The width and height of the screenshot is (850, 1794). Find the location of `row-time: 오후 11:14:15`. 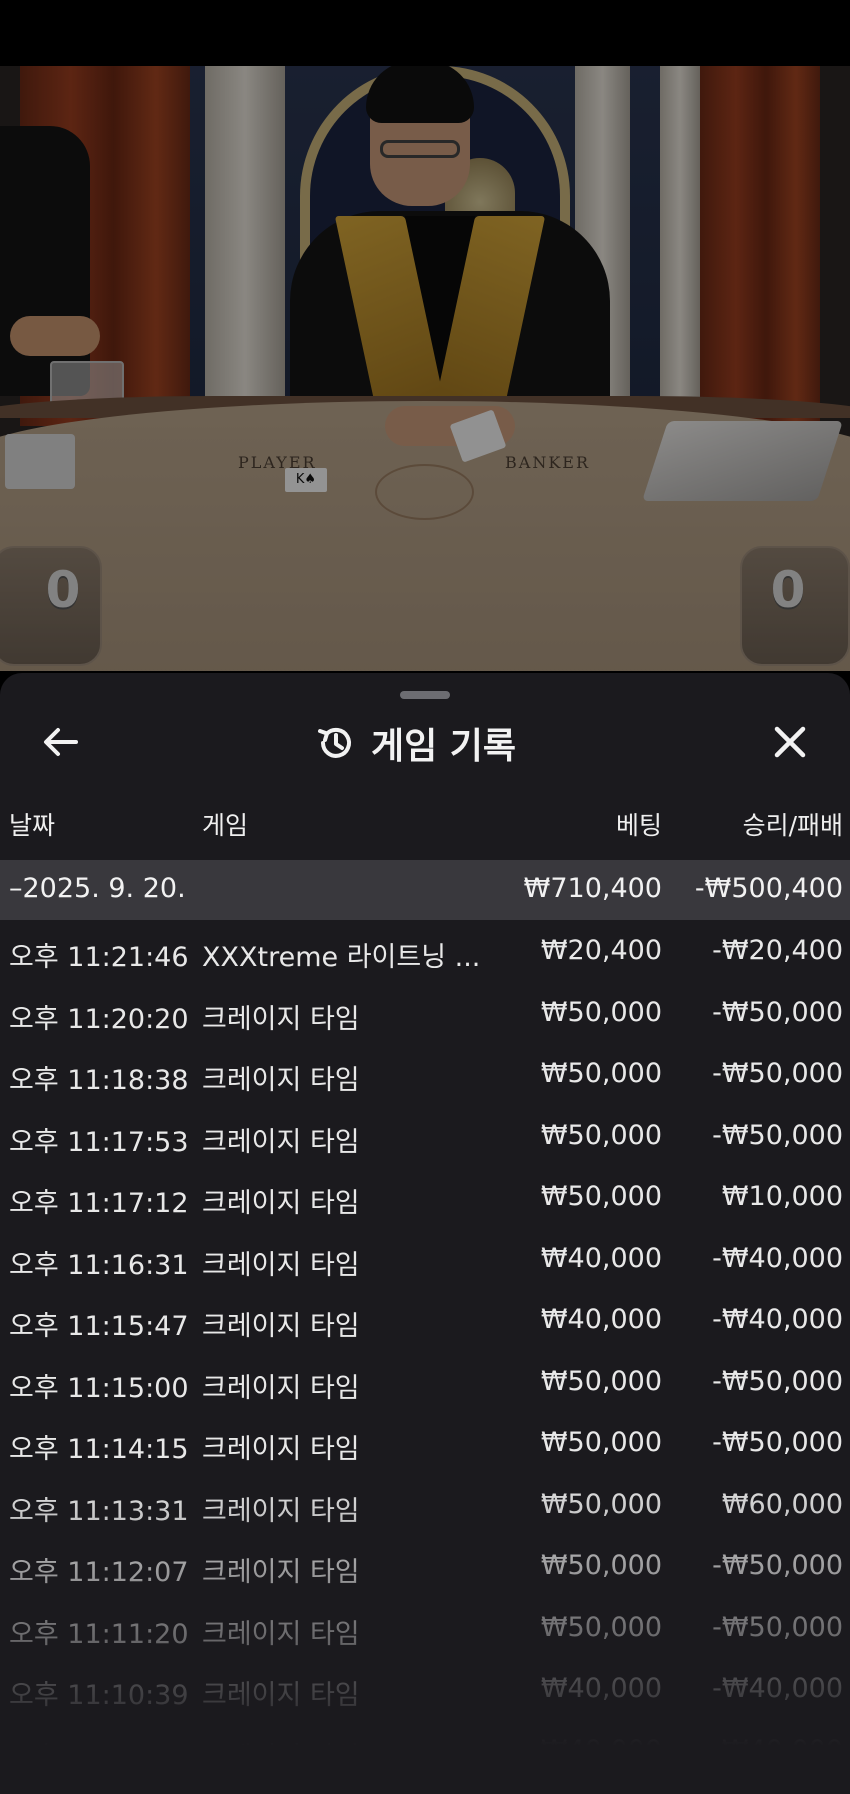

row-time: 오후 11:14:15 is located at coordinates (99, 1449).